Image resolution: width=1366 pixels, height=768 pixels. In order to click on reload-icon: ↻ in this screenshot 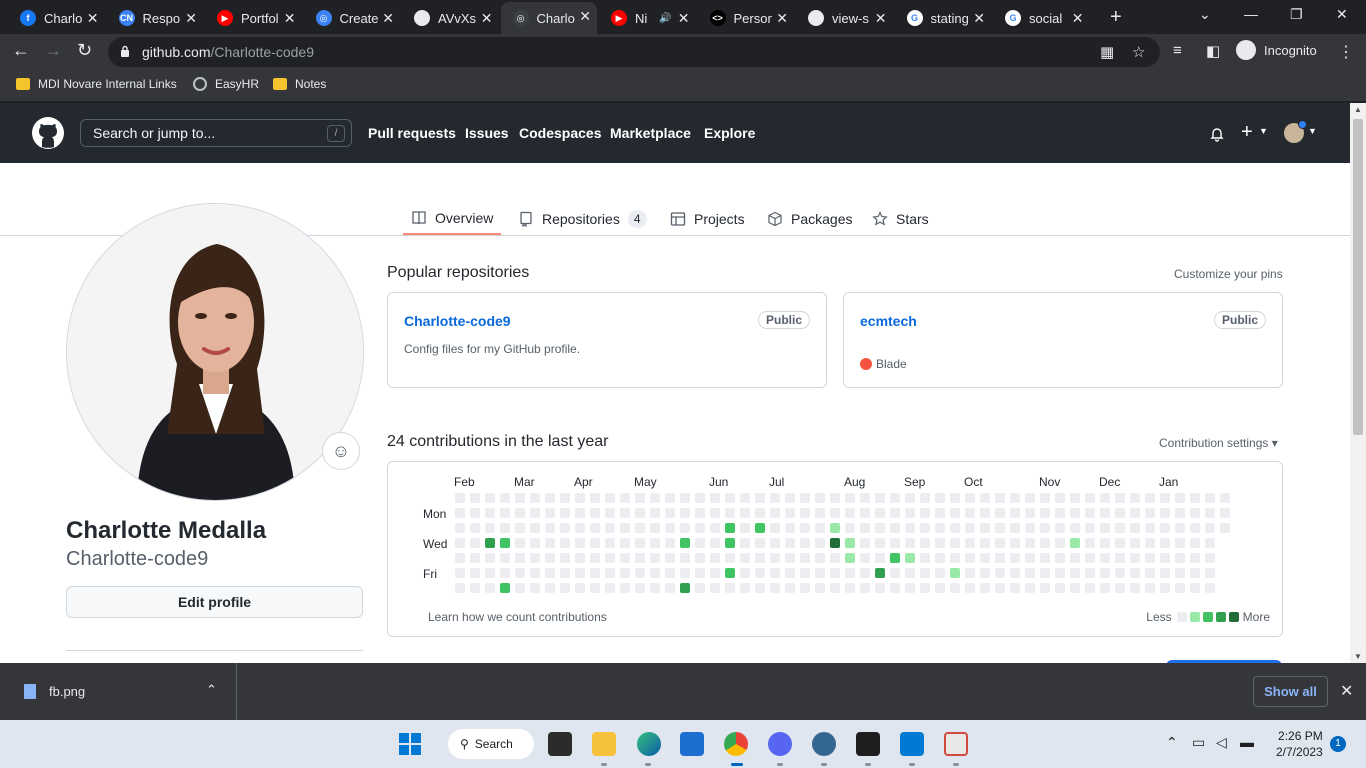, I will do `click(84, 50)`.